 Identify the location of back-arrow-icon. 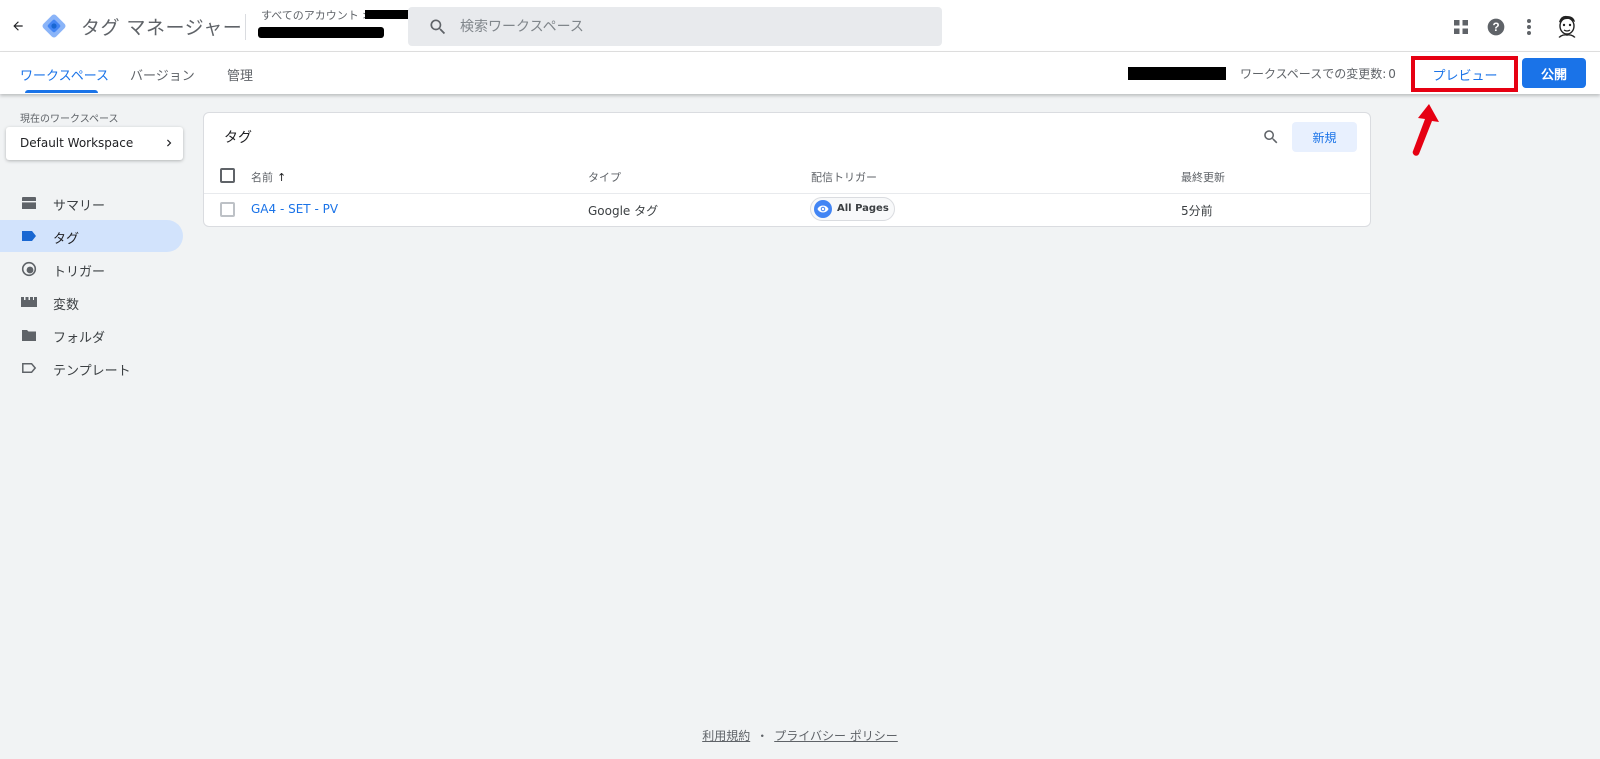
(18, 26).